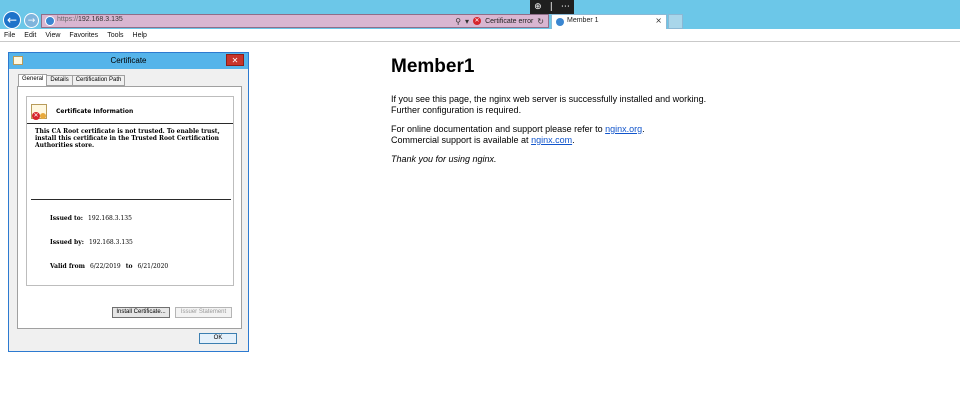 The height and width of the screenshot is (417, 960). Describe the element at coordinates (573, 140) in the screenshot. I see `commercial-text-period: .` at that location.